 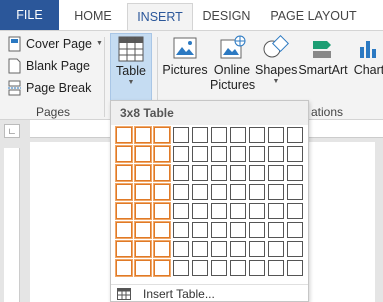 I want to click on tab-home: HOME, so click(x=93, y=16).